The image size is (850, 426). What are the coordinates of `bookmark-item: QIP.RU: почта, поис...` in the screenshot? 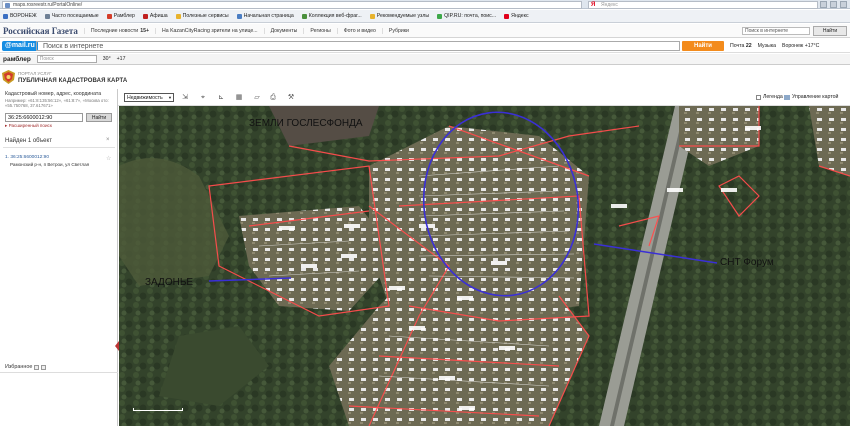 It's located at (466, 16).